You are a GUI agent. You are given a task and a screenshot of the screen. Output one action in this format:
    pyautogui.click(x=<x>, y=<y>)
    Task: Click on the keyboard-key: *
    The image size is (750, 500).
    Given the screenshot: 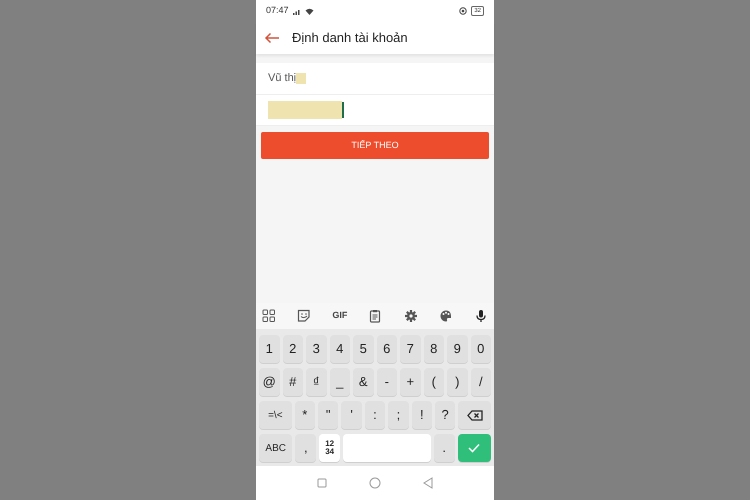 What is the action you would take?
    pyautogui.click(x=305, y=415)
    